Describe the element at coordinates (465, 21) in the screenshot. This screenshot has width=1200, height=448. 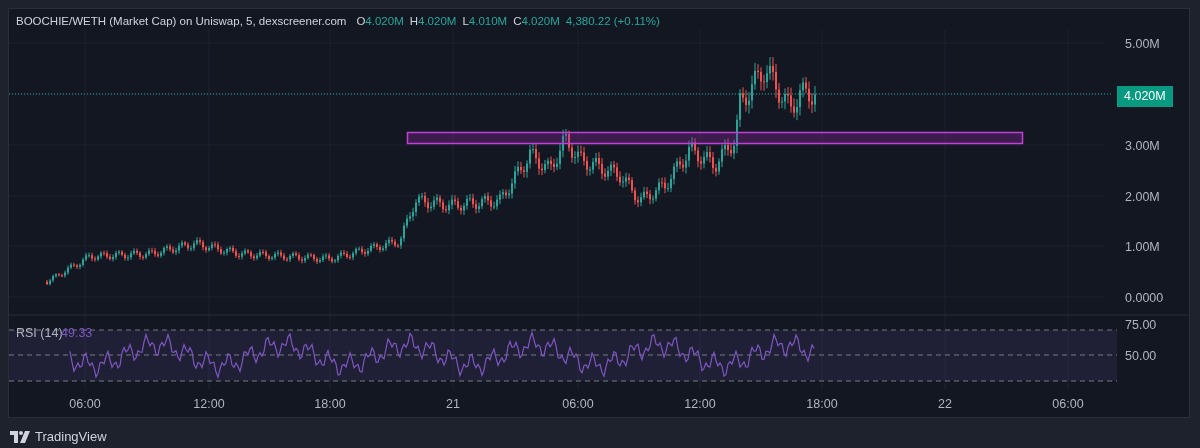
I see `ohlc-label: L` at that location.